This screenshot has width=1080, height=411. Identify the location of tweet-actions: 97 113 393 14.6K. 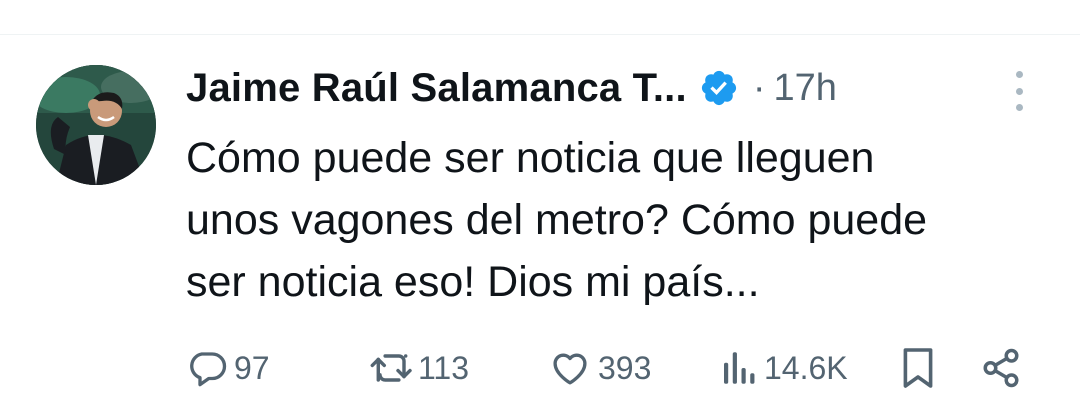
(611, 368).